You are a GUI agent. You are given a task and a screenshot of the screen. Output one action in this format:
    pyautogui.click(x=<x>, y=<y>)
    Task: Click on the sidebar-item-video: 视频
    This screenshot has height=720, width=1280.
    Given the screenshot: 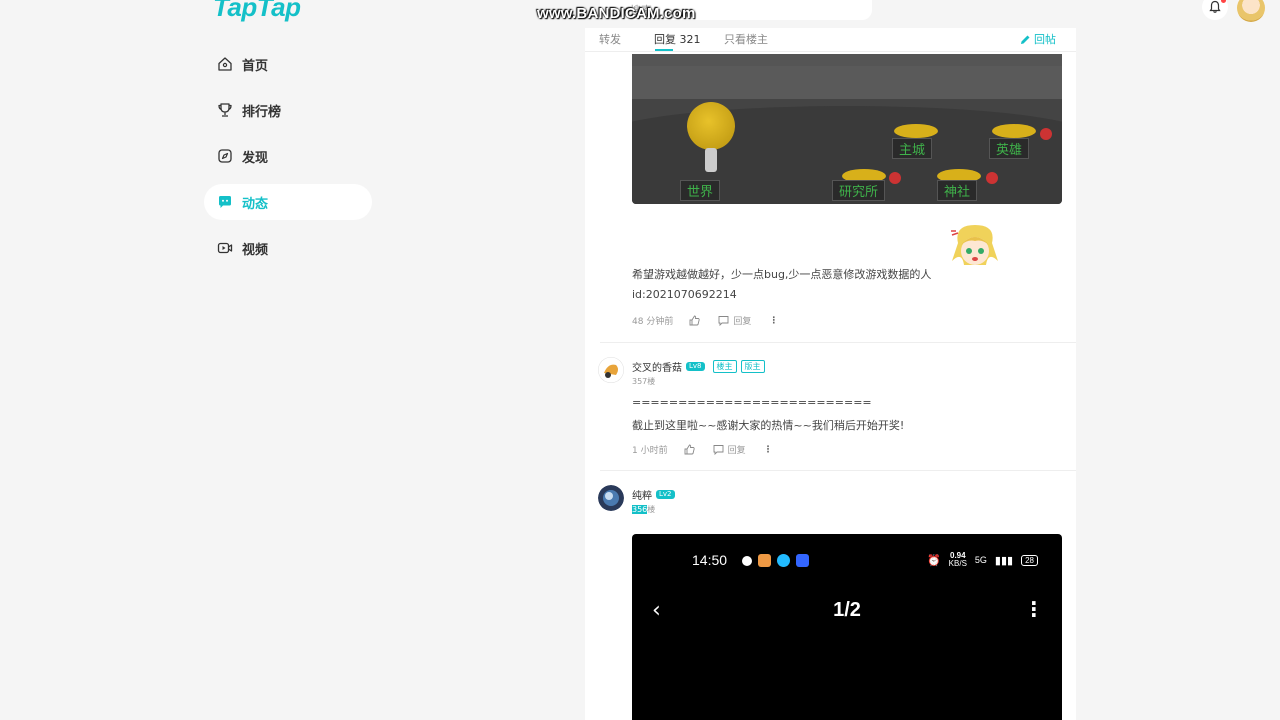 What is the action you would take?
    pyautogui.click(x=288, y=248)
    